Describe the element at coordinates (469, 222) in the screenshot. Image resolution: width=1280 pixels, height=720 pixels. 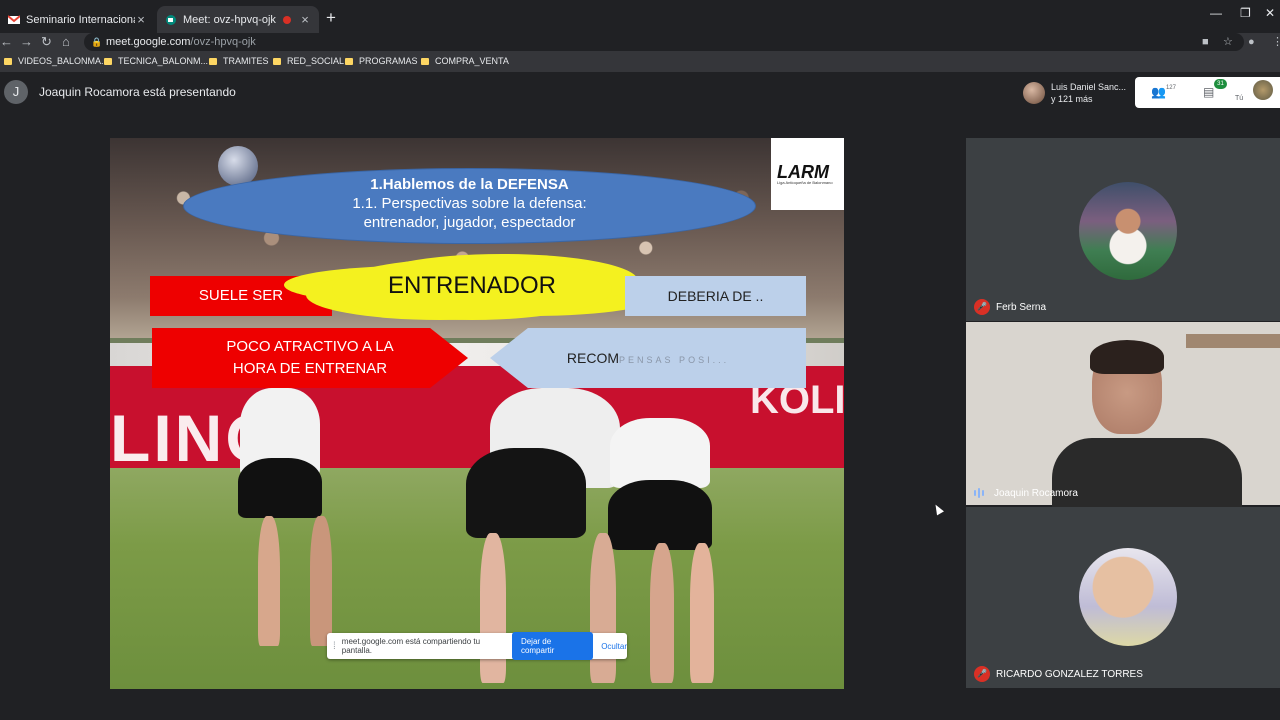
I see `slide-subheading-2: entrenador, jugador, espectador` at that location.